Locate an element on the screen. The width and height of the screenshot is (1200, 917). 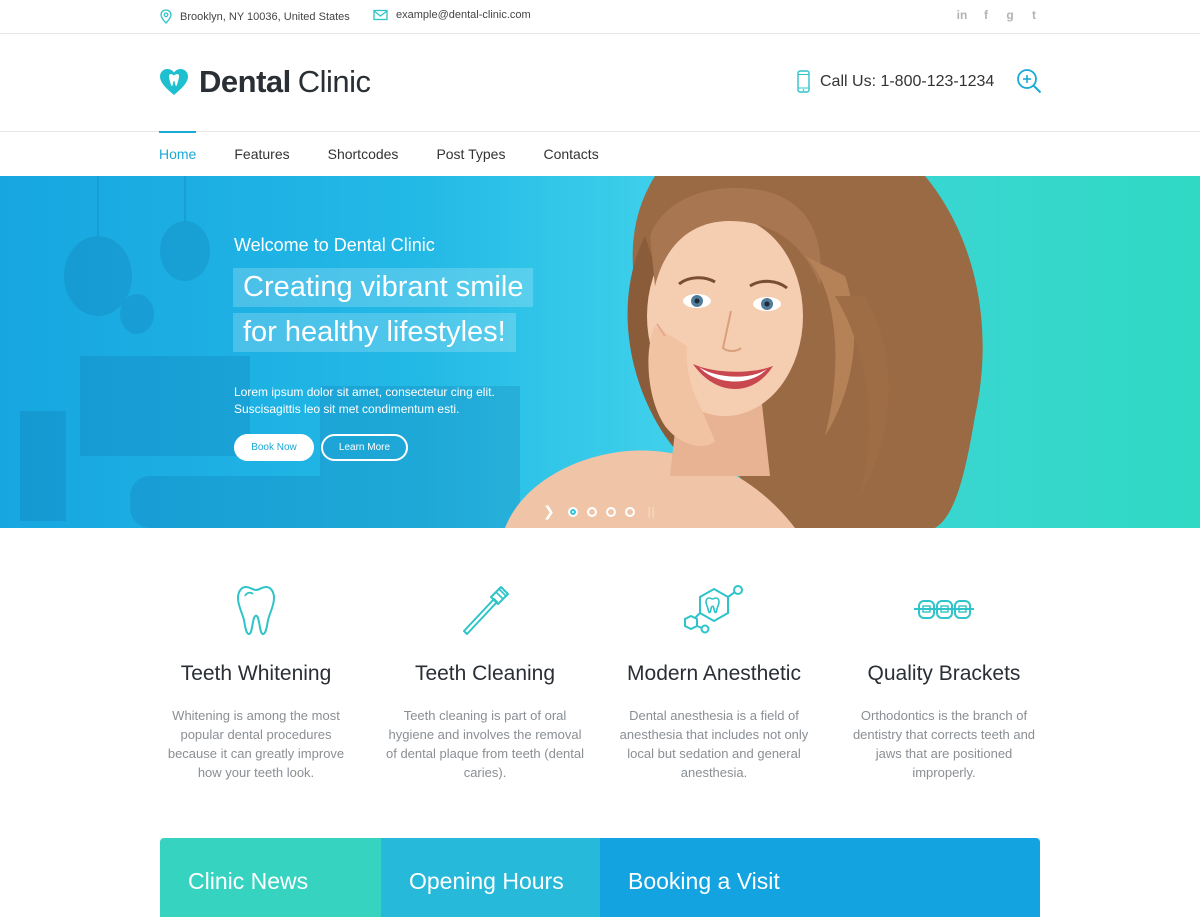
nav-item-post-types: Post Types is located at coordinates (470, 154).